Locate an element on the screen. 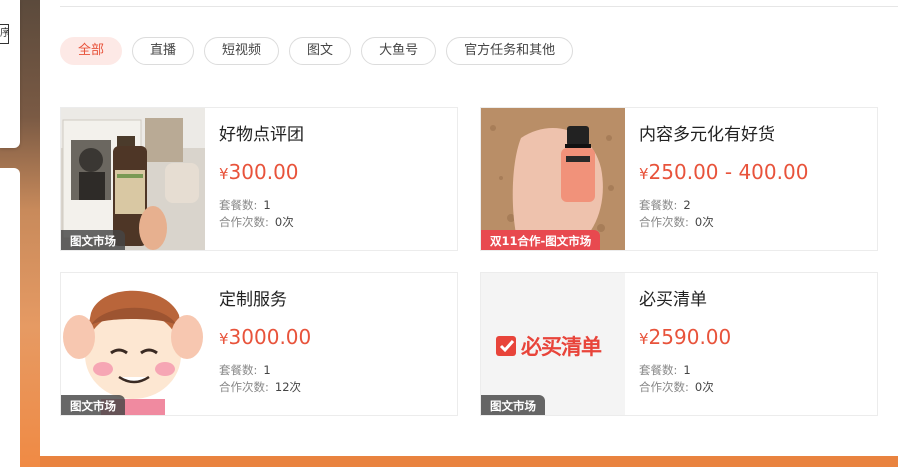 The width and height of the screenshot is (898, 467). tab-image-text: 图文 is located at coordinates (320, 51).